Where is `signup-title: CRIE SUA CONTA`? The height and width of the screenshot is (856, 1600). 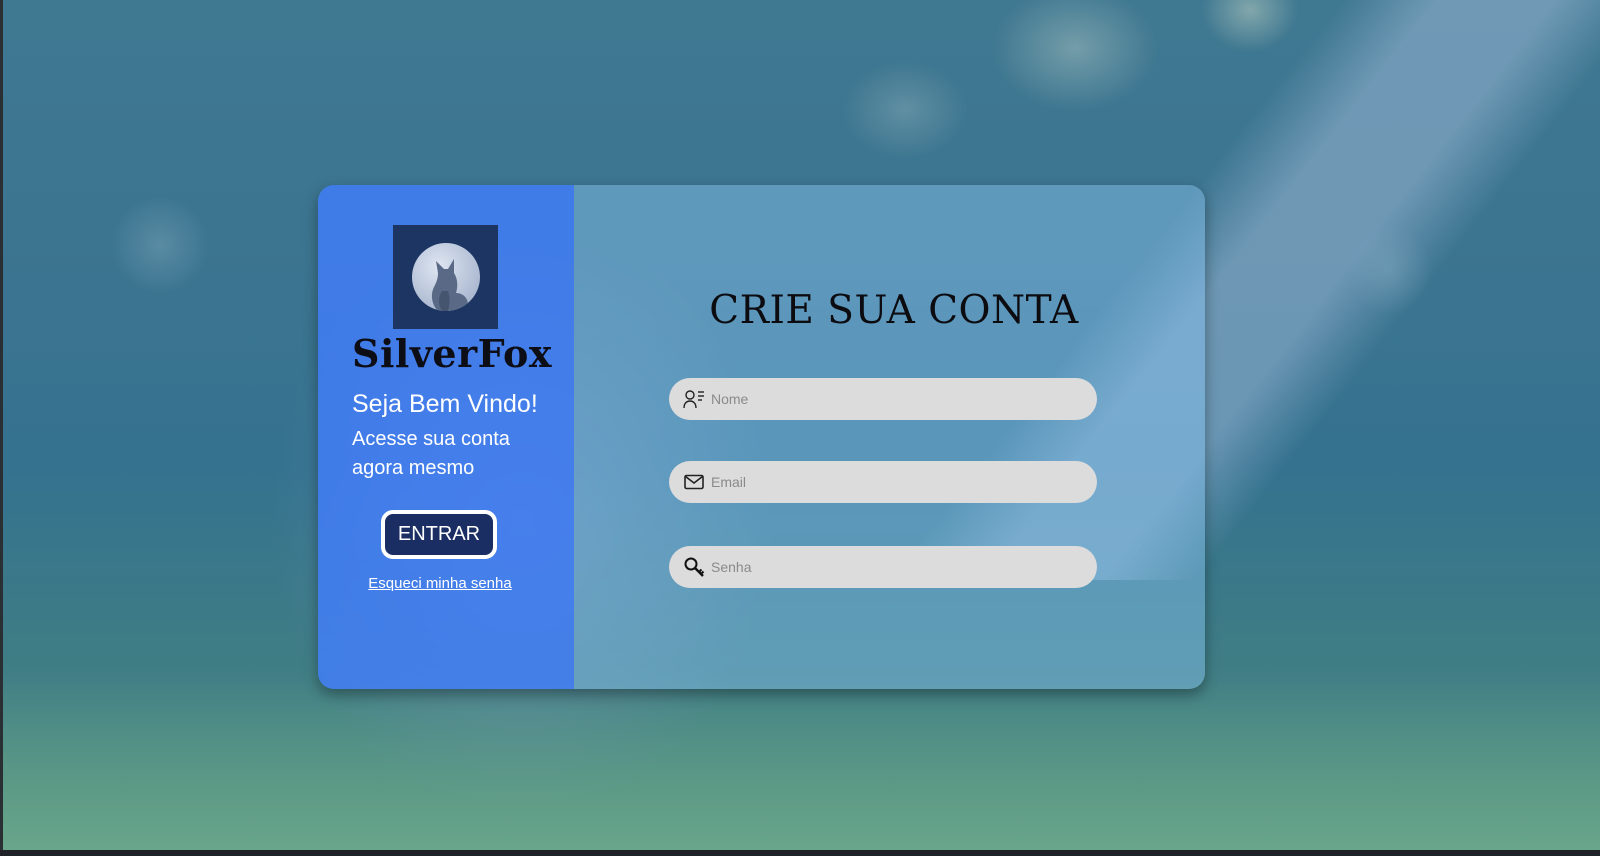
signup-title: CRIE SUA CONTA is located at coordinates (894, 310).